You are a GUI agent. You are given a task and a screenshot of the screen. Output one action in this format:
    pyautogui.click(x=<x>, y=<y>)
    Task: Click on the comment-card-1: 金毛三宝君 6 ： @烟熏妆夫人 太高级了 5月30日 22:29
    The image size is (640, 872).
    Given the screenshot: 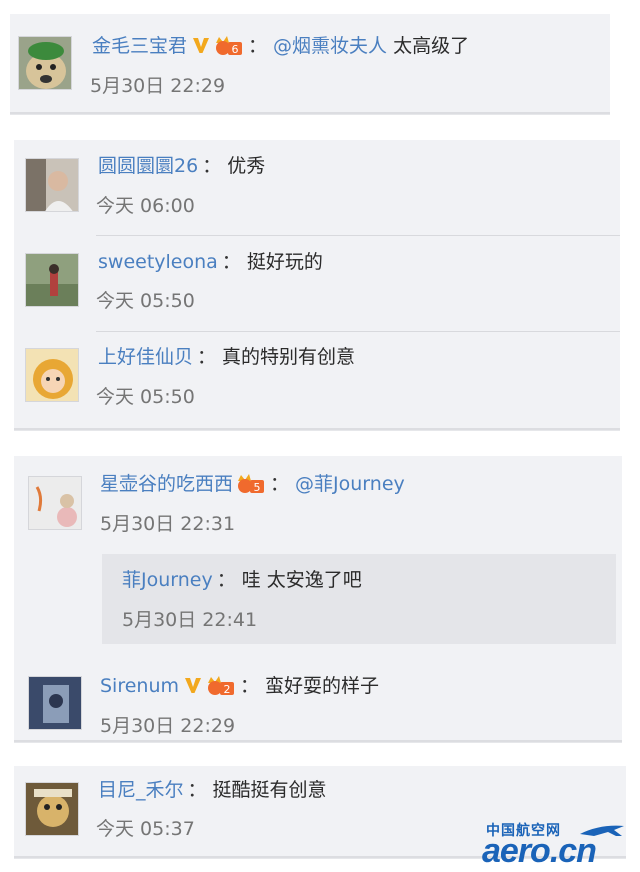 What is the action you would take?
    pyautogui.click(x=310, y=64)
    